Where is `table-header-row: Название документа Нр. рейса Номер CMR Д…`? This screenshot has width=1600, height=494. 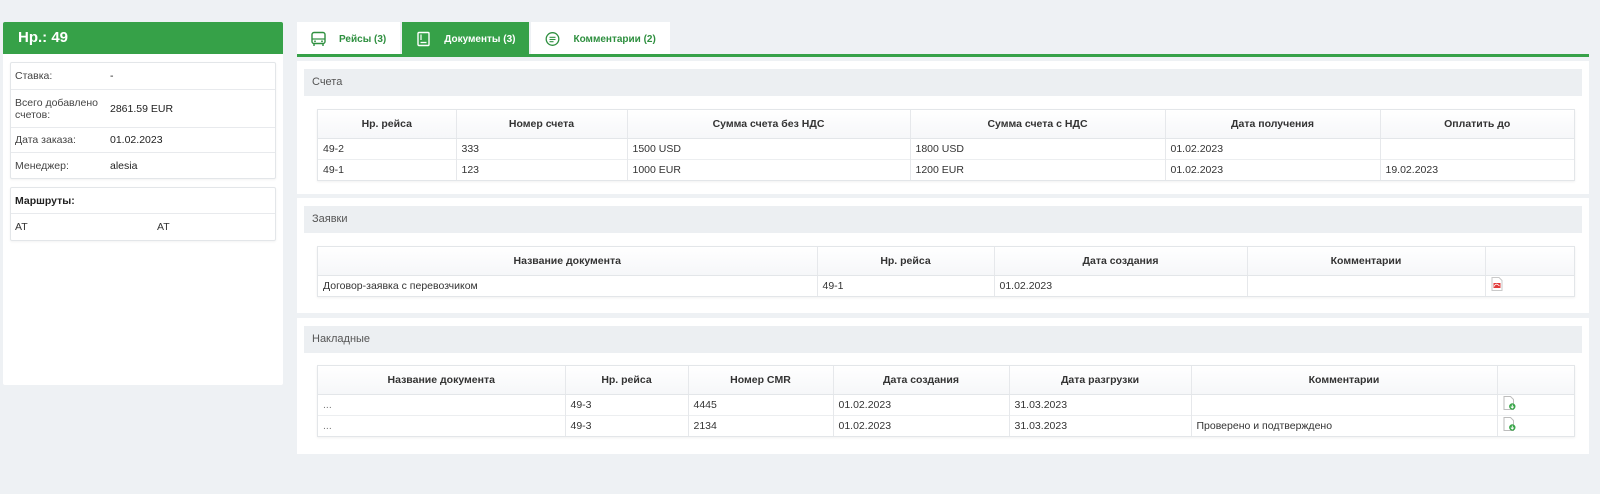 table-header-row: Название документа Нр. рейса Номер CMR Д… is located at coordinates (946, 380).